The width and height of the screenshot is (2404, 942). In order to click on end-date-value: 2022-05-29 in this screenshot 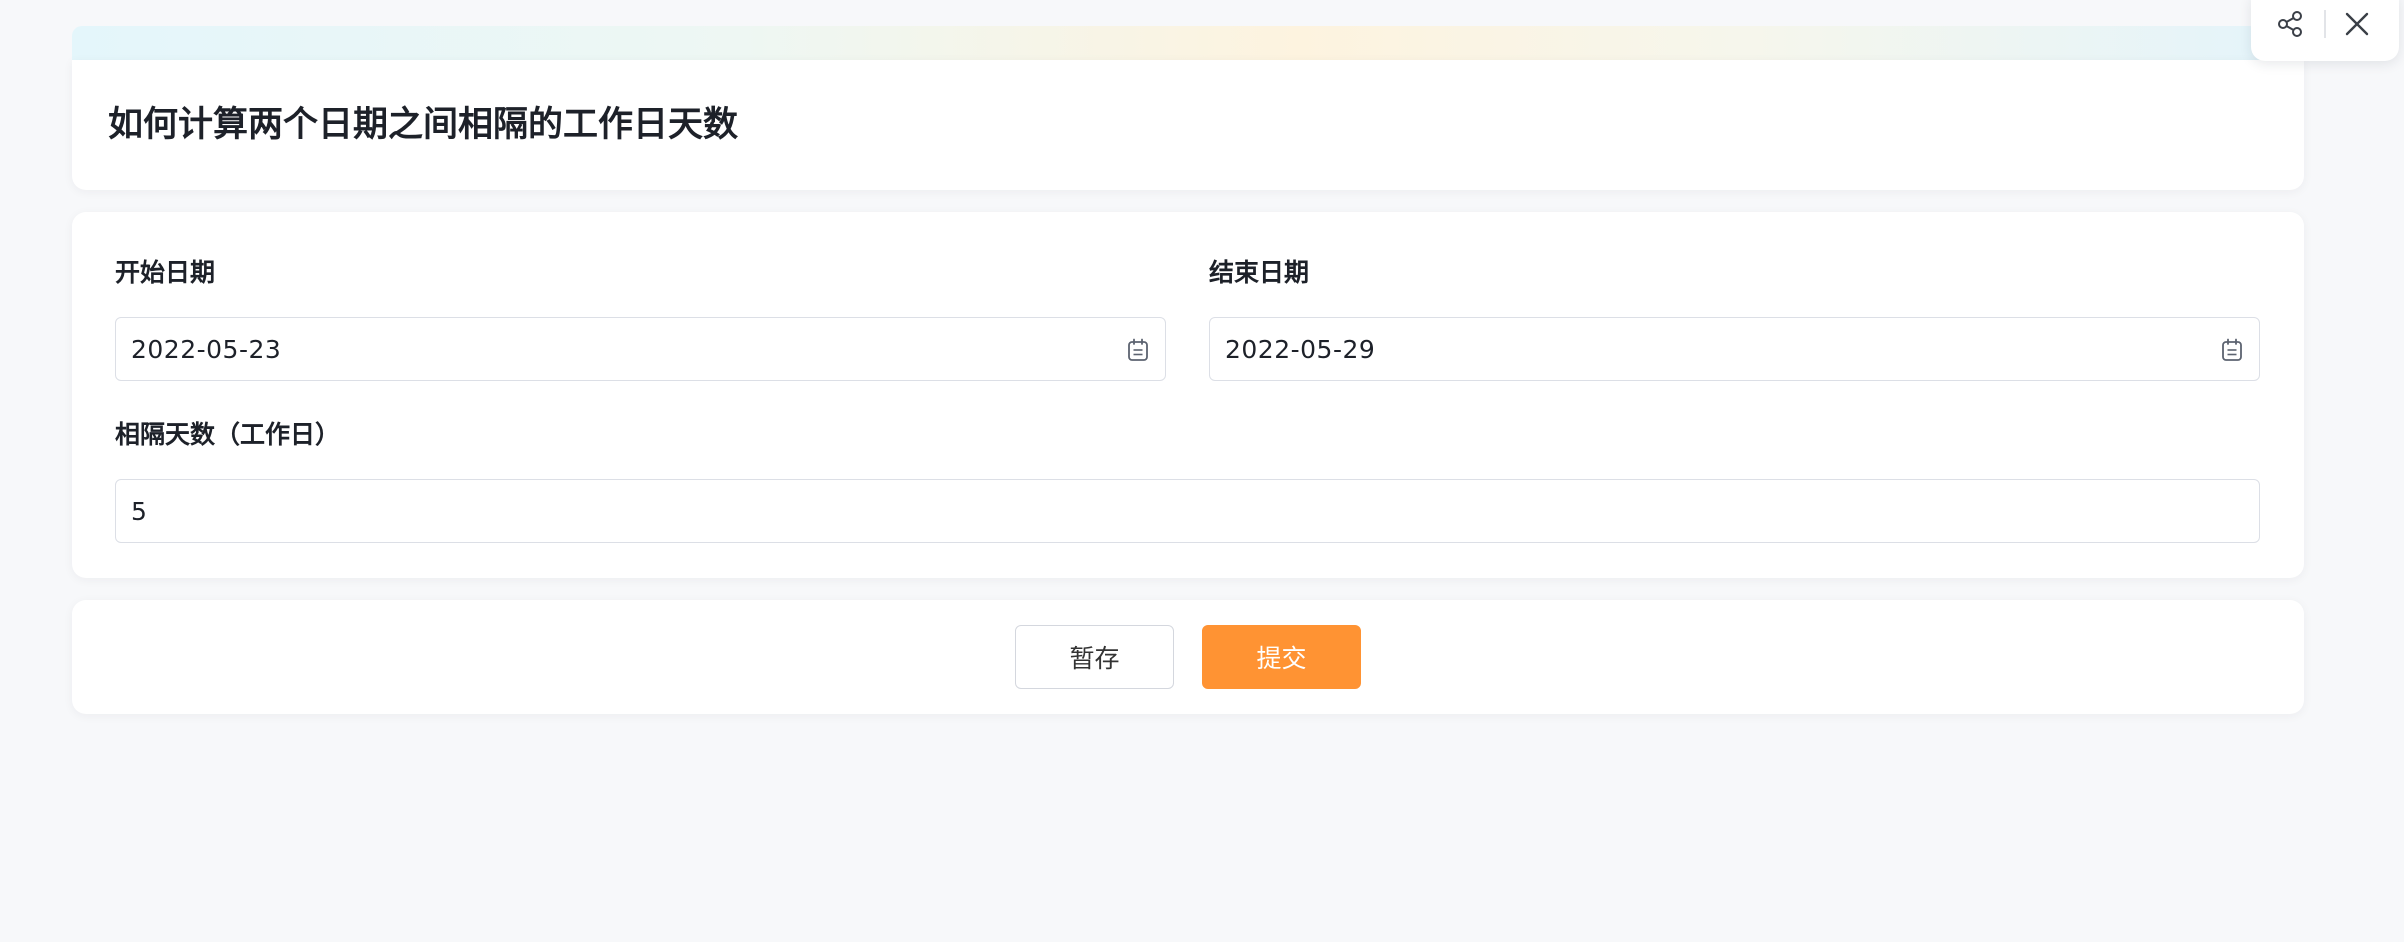, I will do `click(1300, 349)`.